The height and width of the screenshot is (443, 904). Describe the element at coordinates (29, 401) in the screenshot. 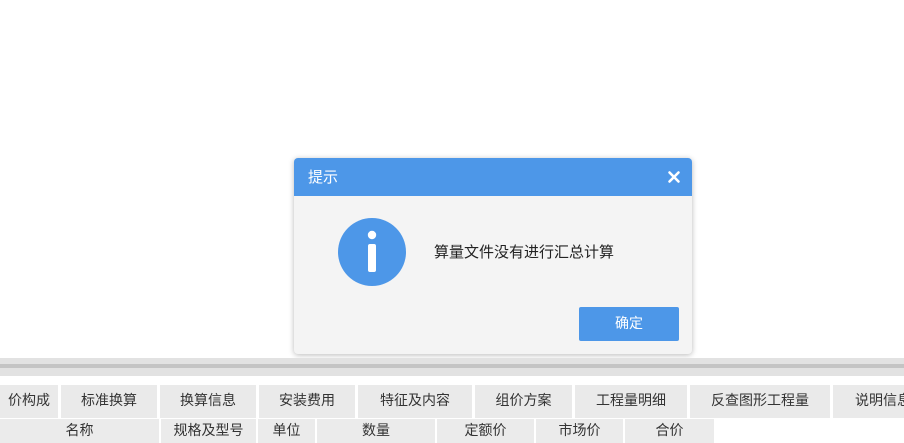

I see `tab-price-composition: 价构成` at that location.